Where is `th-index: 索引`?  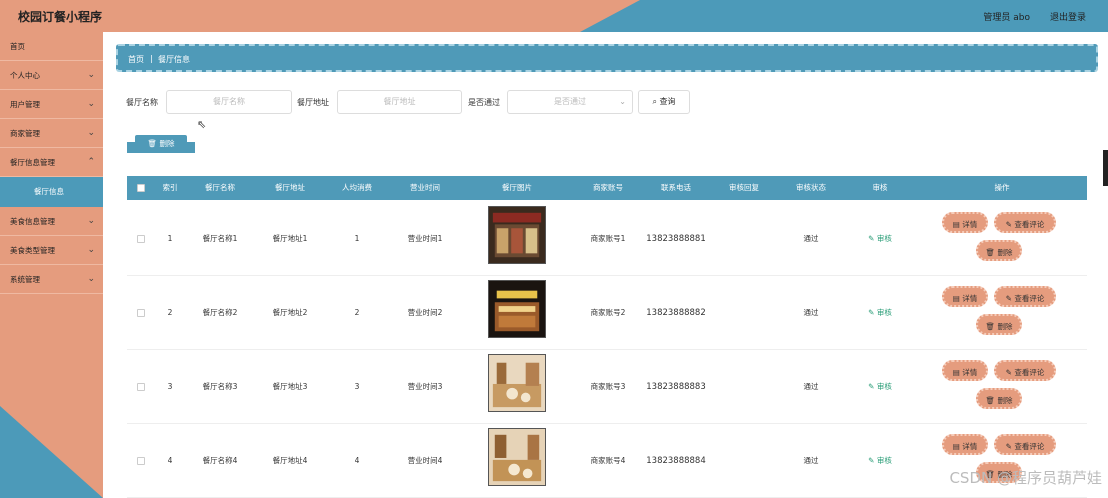 th-index: 索引 is located at coordinates (170, 187).